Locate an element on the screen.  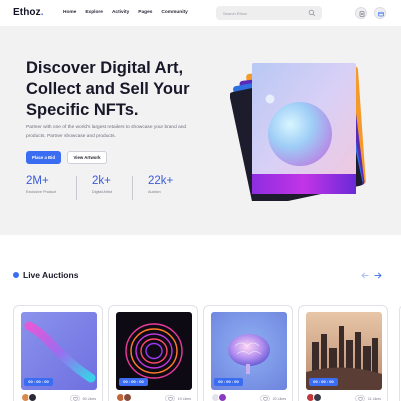
stat-artists: 2k+ Digital Artist is located at coordinates (102, 184).